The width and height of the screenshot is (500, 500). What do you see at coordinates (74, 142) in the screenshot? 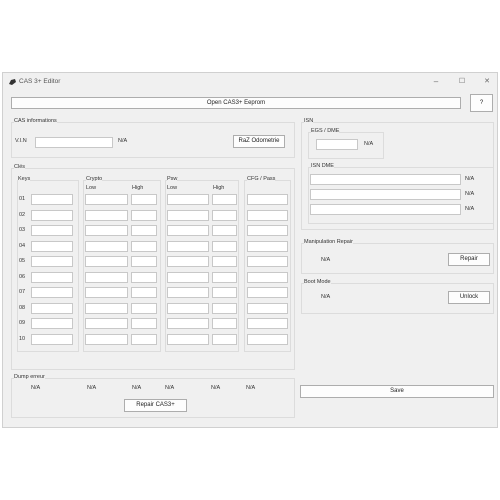
I see `vin-field` at bounding box center [74, 142].